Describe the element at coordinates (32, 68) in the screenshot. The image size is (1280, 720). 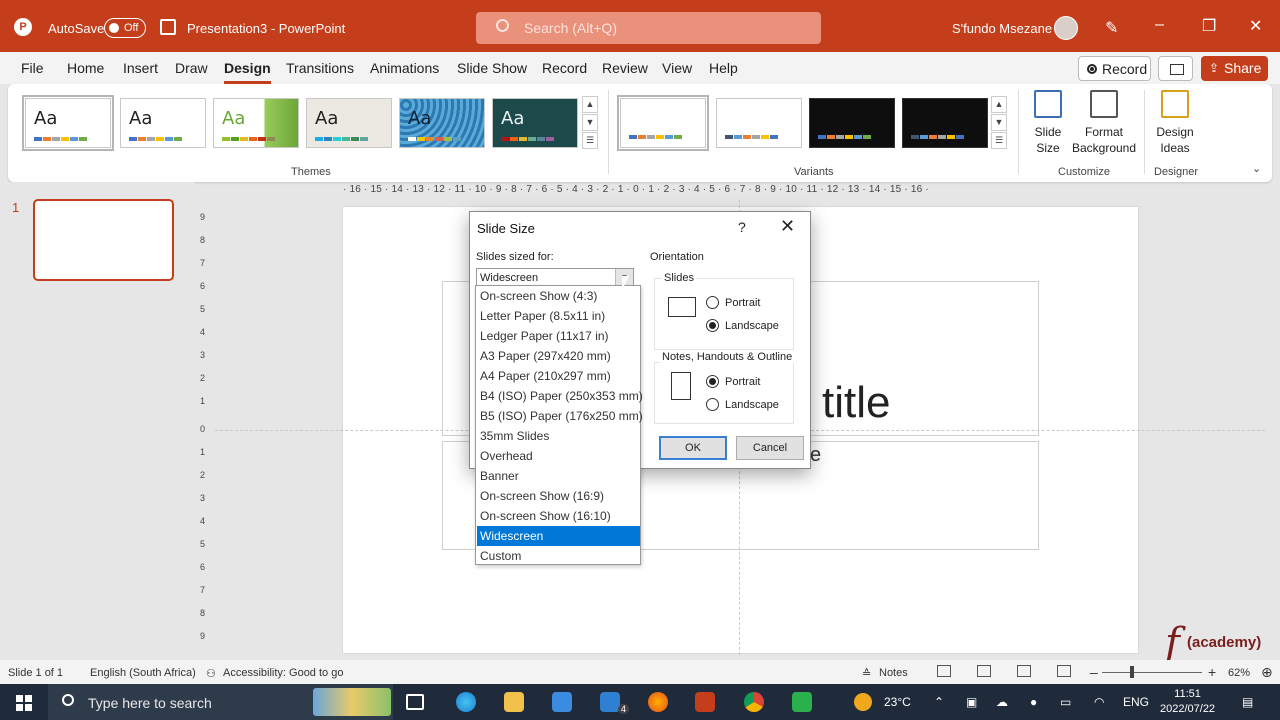
I see `tab-file: File` at that location.